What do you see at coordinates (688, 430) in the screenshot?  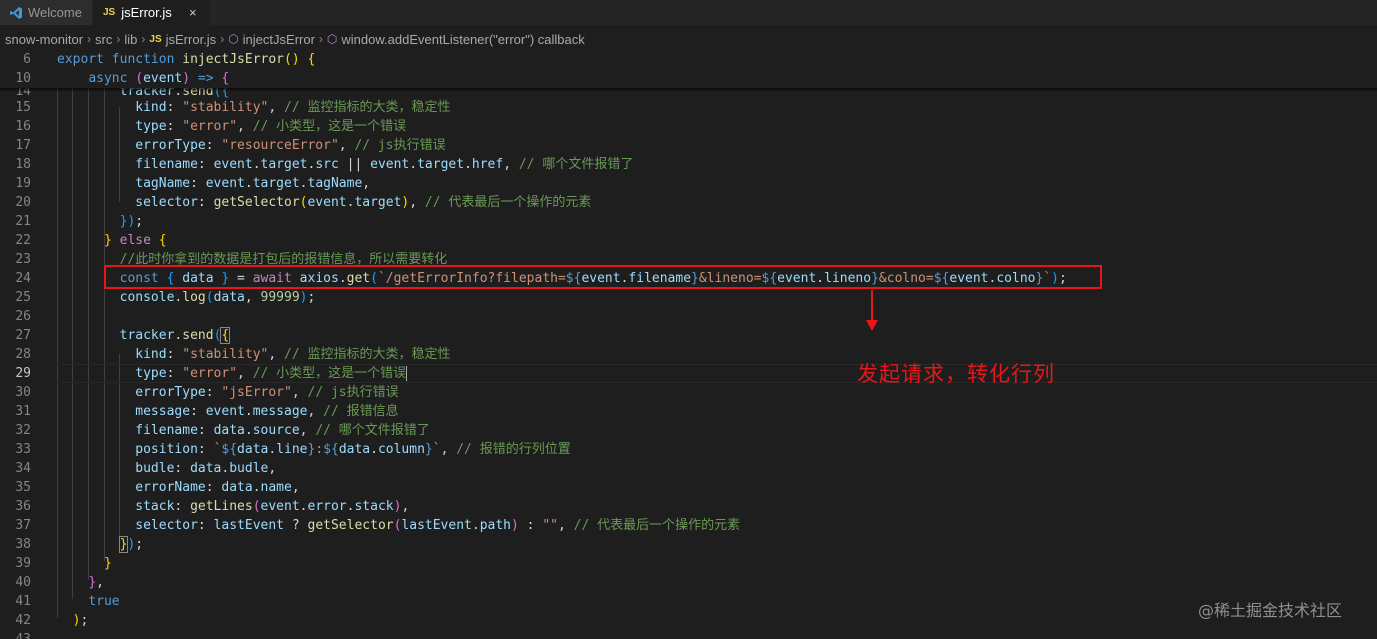 I see `code-line: 32 filename: data.source, // 哪个文件报错了` at bounding box center [688, 430].